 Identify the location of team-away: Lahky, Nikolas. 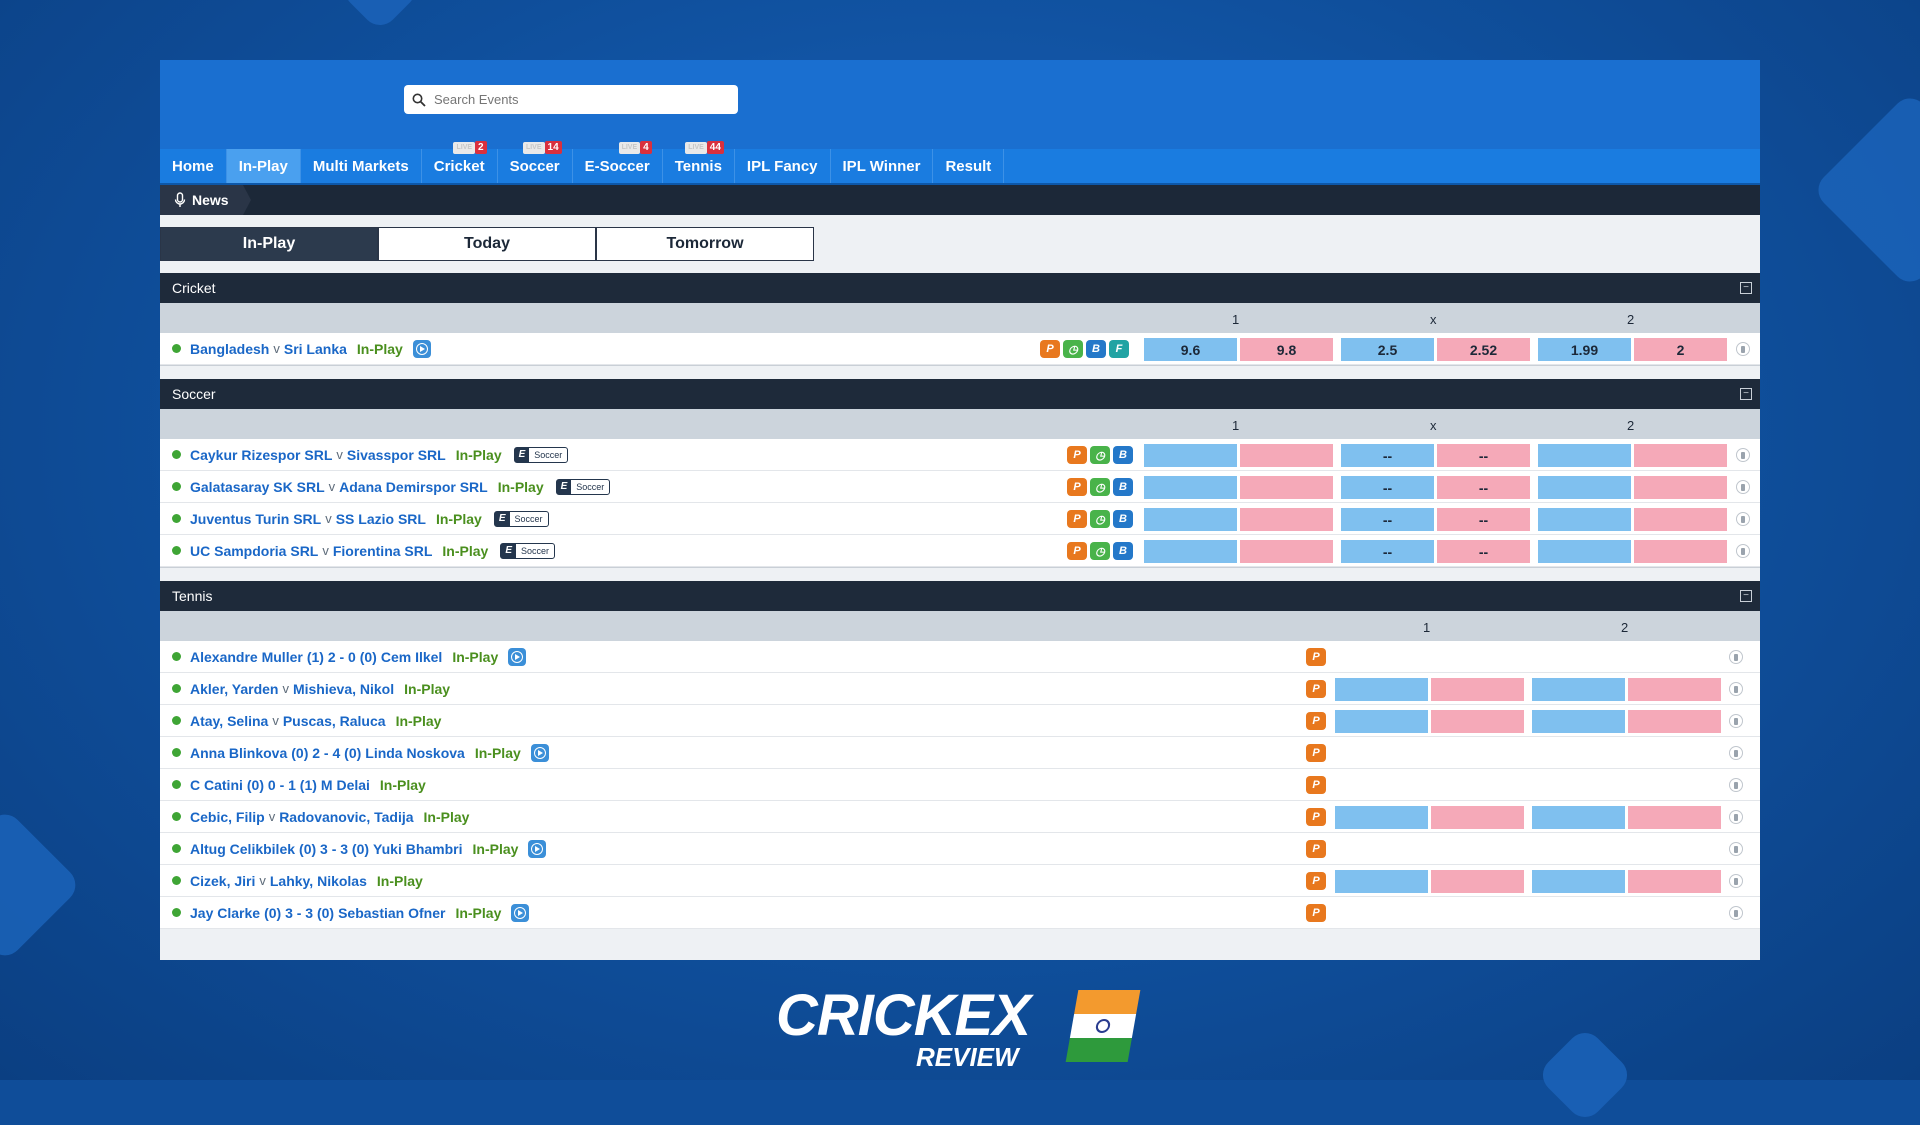
(318, 881).